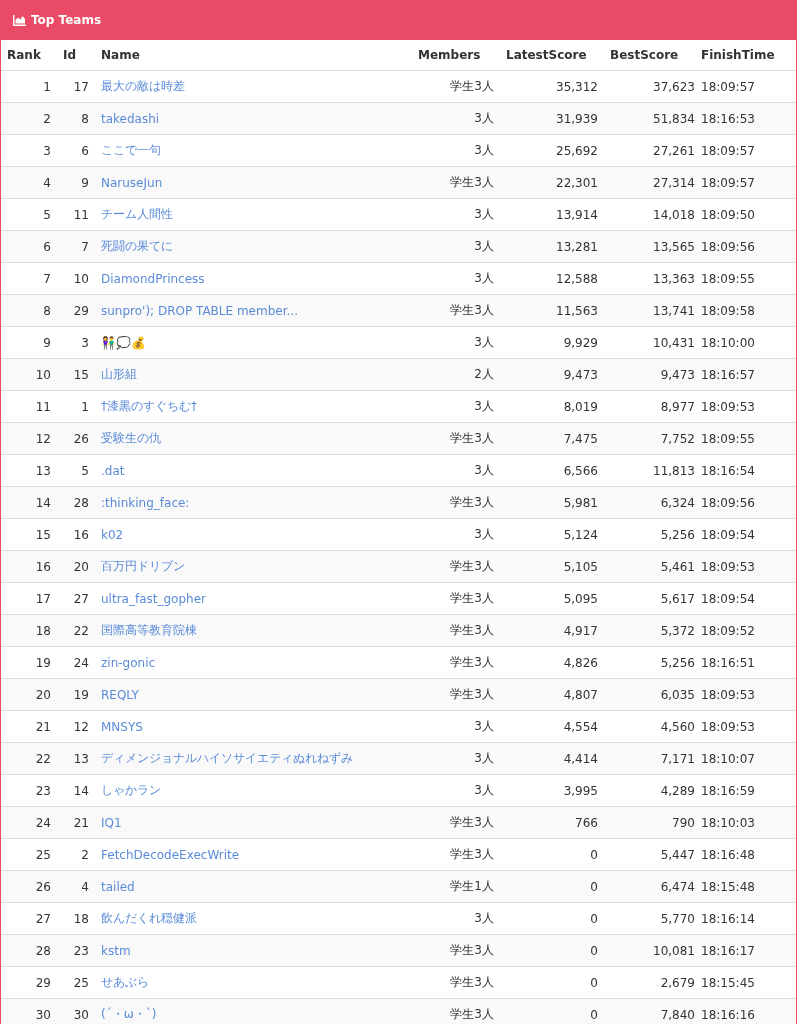  I want to click on table-cell: 14,018, so click(674, 214).